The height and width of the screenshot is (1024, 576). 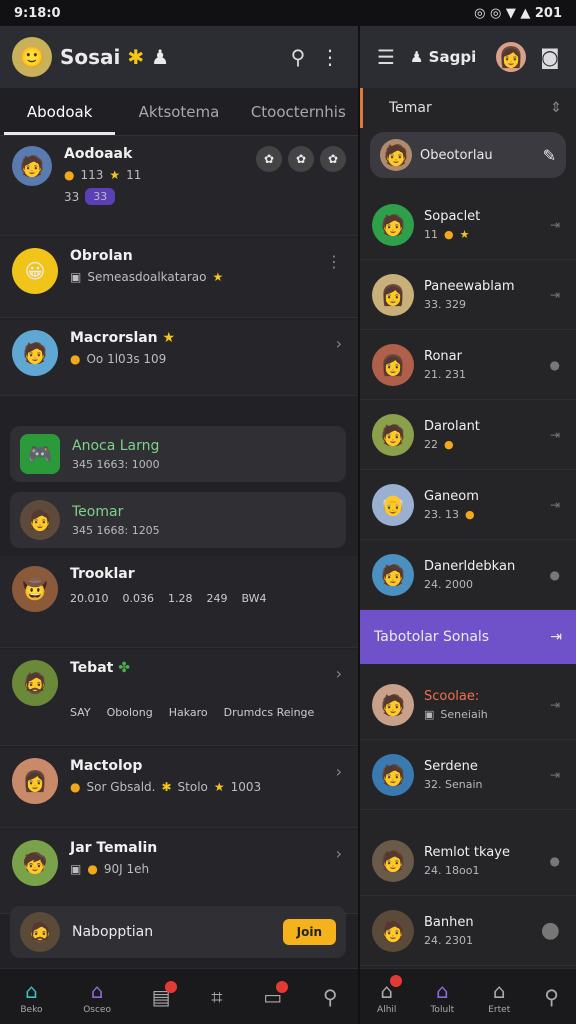 What do you see at coordinates (178, 454) in the screenshot?
I see `inner-card-anoca: 🎮 Anoca Larng 345 1663: 1000` at bounding box center [178, 454].